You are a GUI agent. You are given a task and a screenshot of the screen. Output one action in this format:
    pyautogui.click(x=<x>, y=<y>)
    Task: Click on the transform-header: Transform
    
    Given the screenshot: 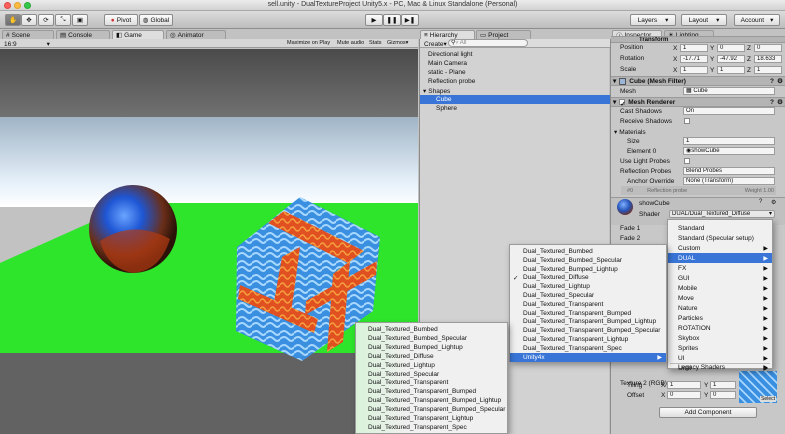 What is the action you would take?
    pyautogui.click(x=698, y=39)
    